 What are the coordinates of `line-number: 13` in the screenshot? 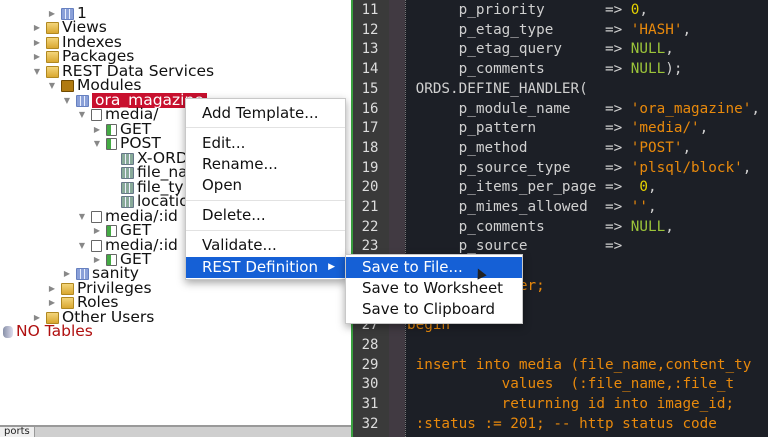 It's located at (370, 49).